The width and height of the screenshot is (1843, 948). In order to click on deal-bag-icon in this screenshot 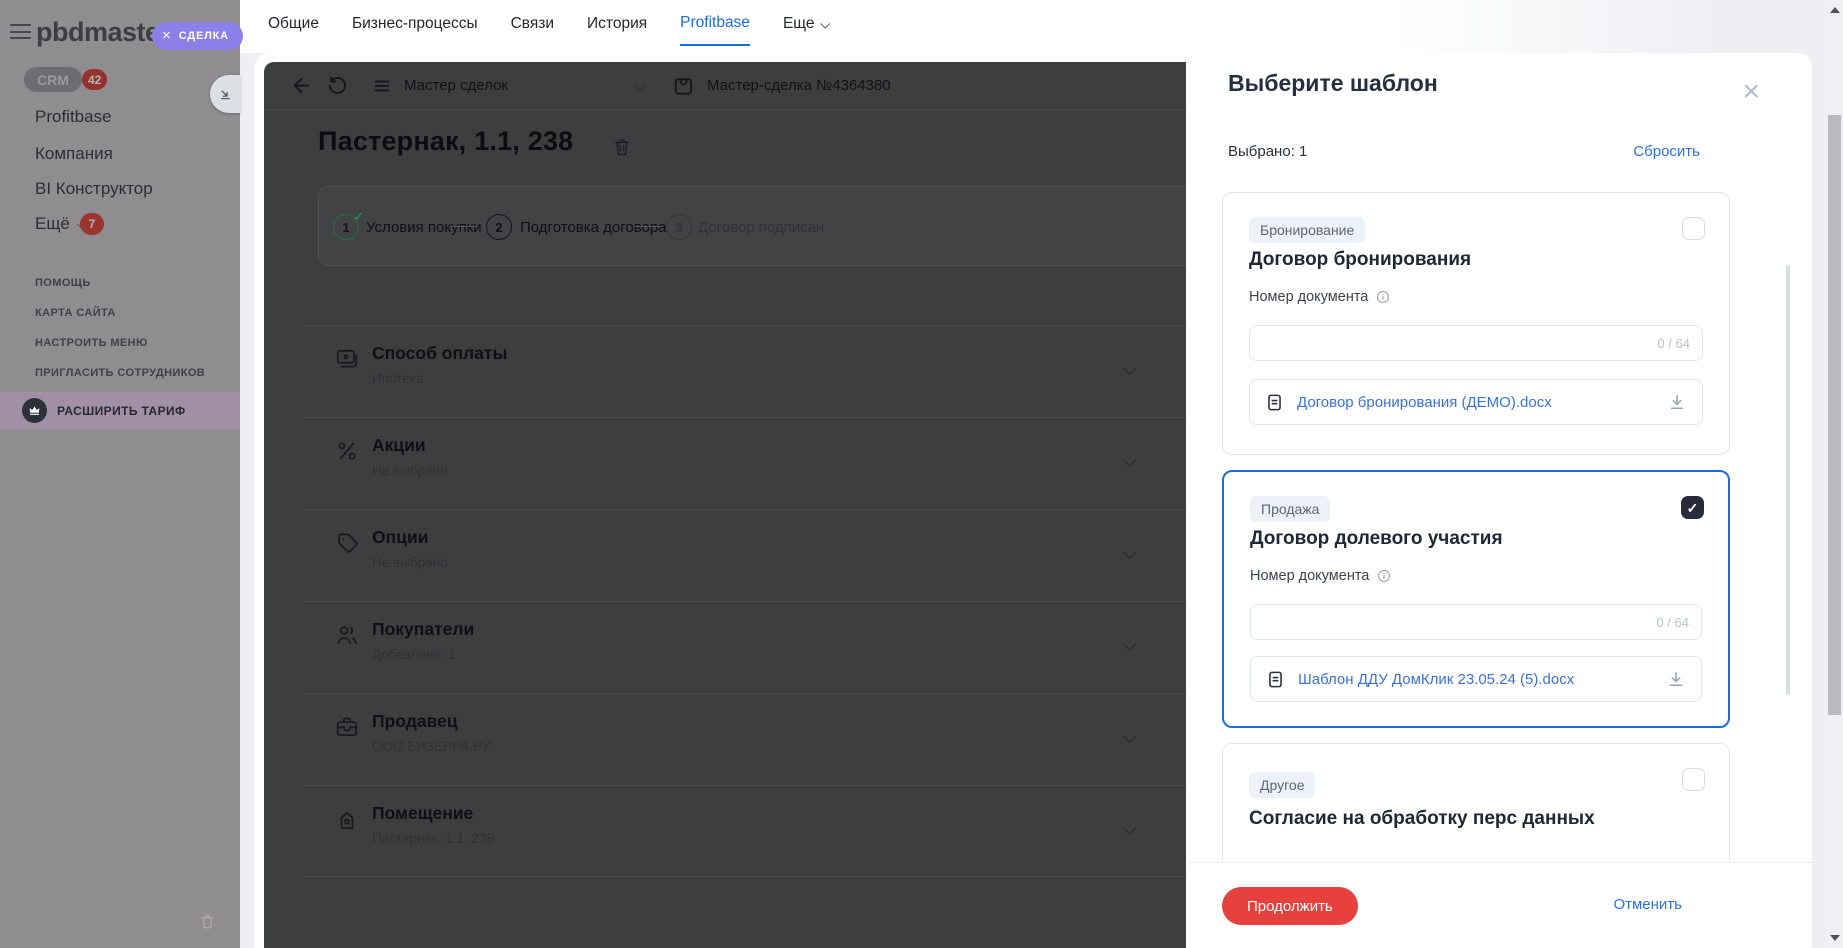, I will do `click(683, 85)`.